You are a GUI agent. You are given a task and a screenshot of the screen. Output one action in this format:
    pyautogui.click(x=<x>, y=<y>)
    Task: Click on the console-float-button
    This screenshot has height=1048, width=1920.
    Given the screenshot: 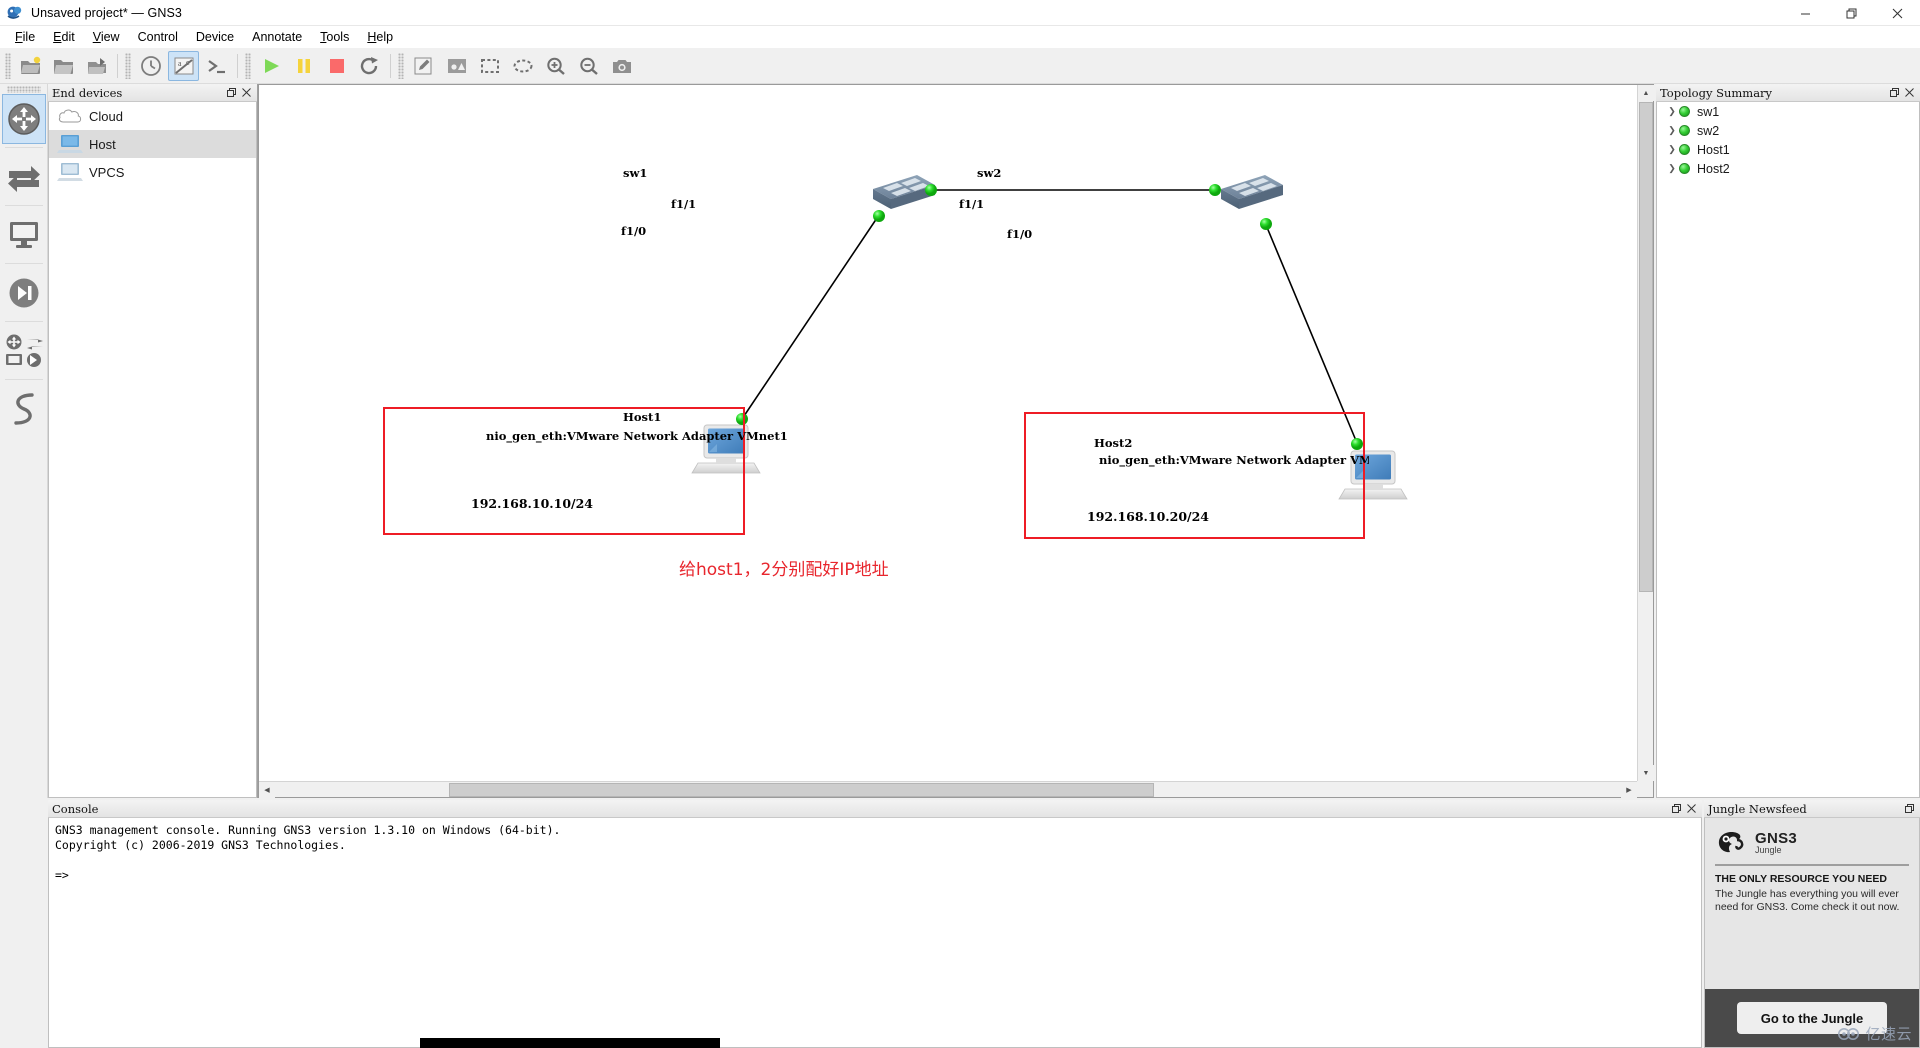 What is the action you would take?
    pyautogui.click(x=1676, y=808)
    